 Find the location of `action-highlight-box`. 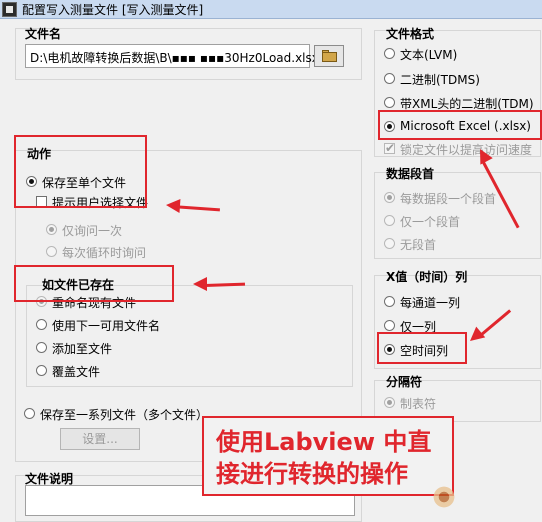

action-highlight-box is located at coordinates (80, 171).